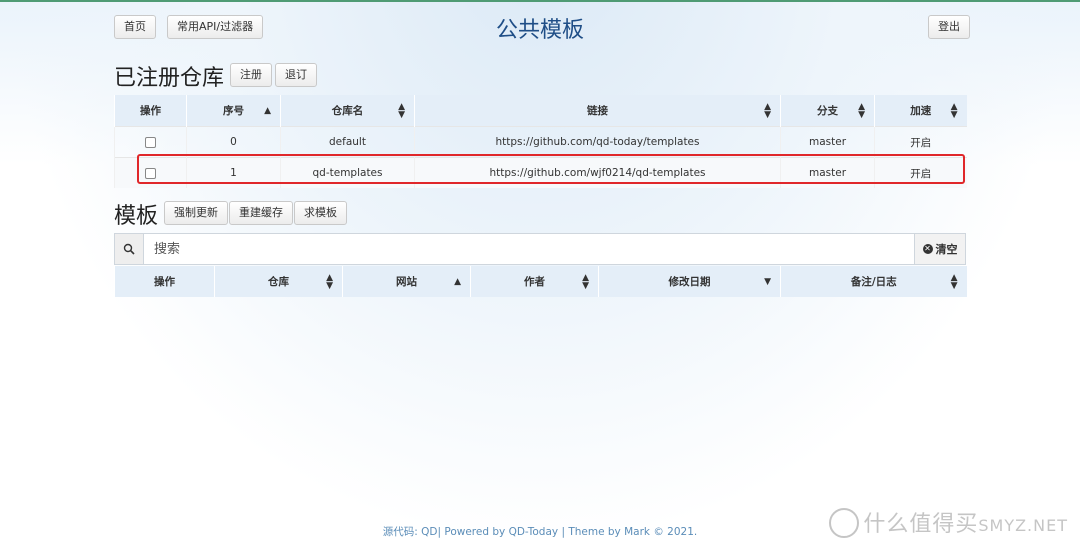 The image size is (1080, 549). Describe the element at coordinates (1023, 525) in the screenshot. I see `watermark-site: SMYZ.NET` at that location.